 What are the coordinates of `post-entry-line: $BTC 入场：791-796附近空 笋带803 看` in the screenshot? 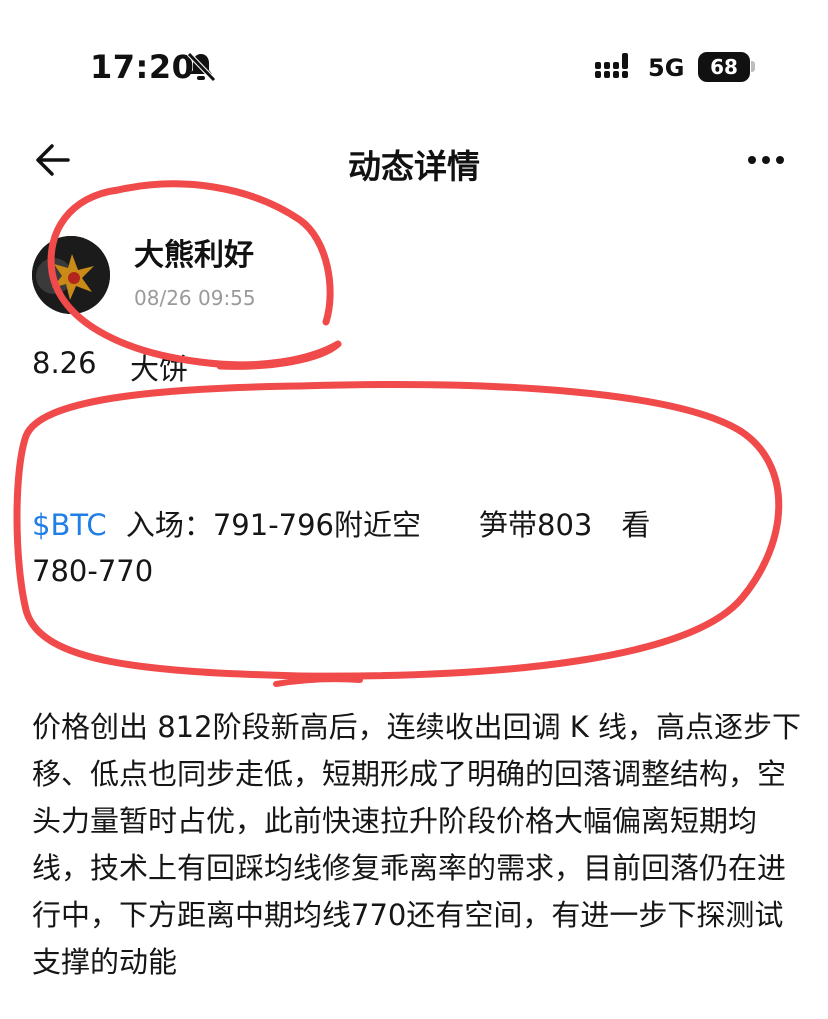 It's located at (341, 523).